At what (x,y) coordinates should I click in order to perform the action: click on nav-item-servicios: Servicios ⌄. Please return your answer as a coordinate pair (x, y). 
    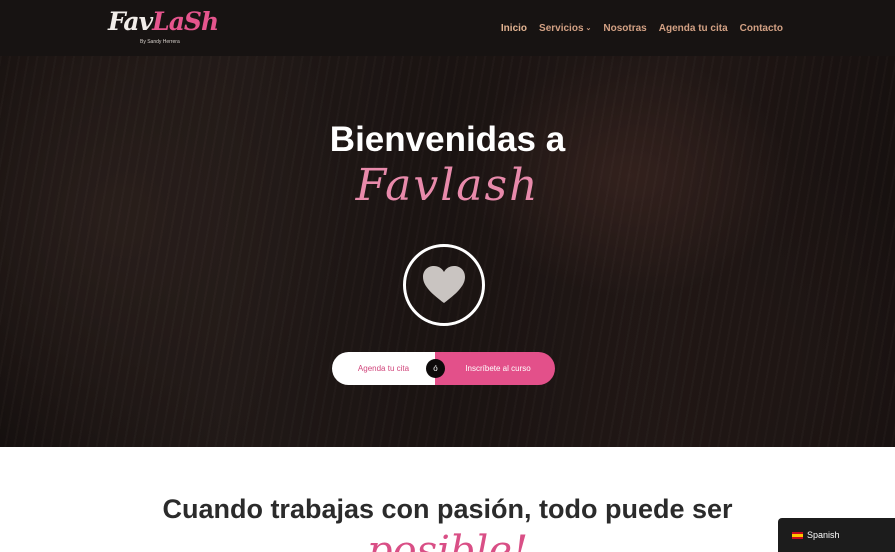
    Looking at the image, I should click on (565, 28).